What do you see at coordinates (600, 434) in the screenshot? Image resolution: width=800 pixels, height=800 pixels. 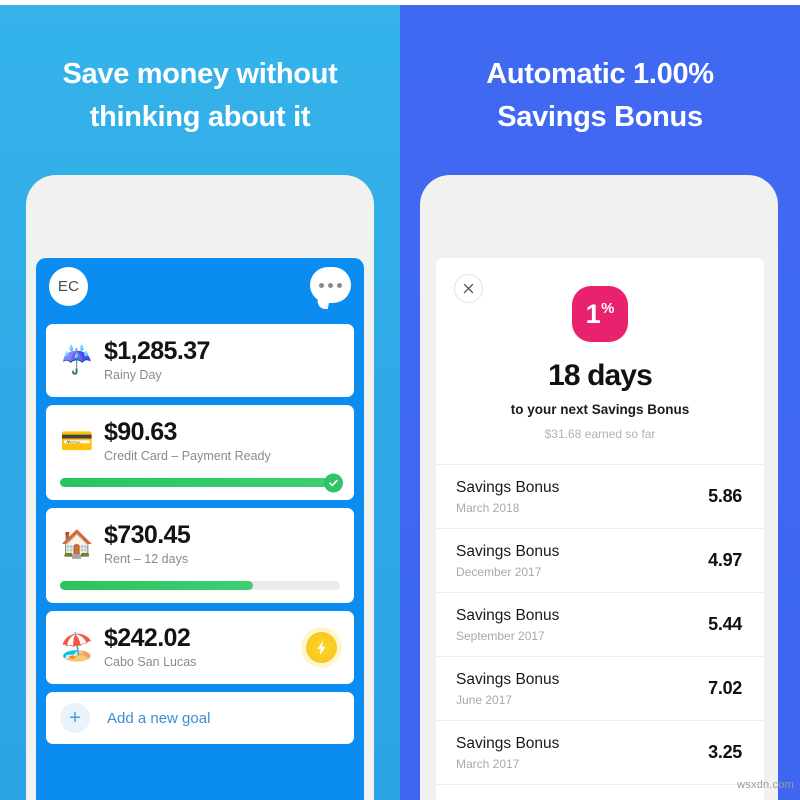 I see `earned-note: $31.68 earned so far` at bounding box center [600, 434].